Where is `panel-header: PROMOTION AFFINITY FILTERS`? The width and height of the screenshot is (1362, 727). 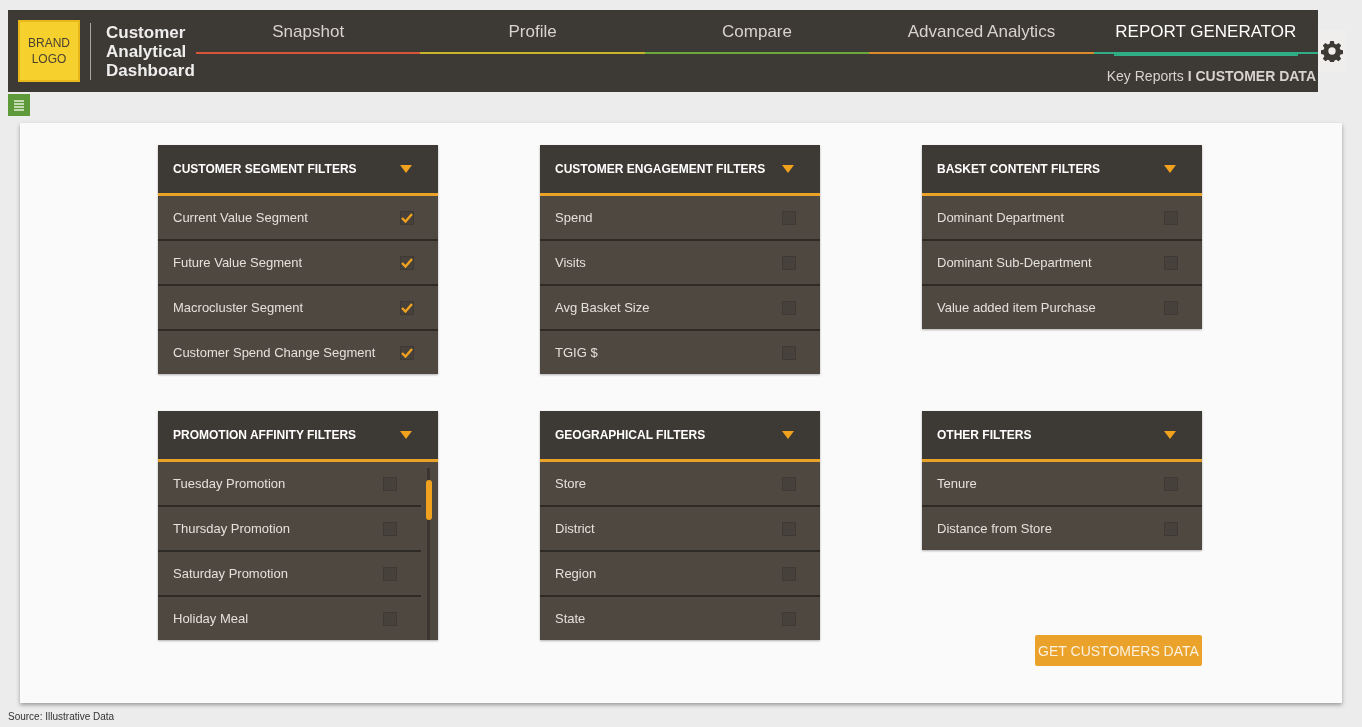
panel-header: PROMOTION AFFINITY FILTERS is located at coordinates (298, 436).